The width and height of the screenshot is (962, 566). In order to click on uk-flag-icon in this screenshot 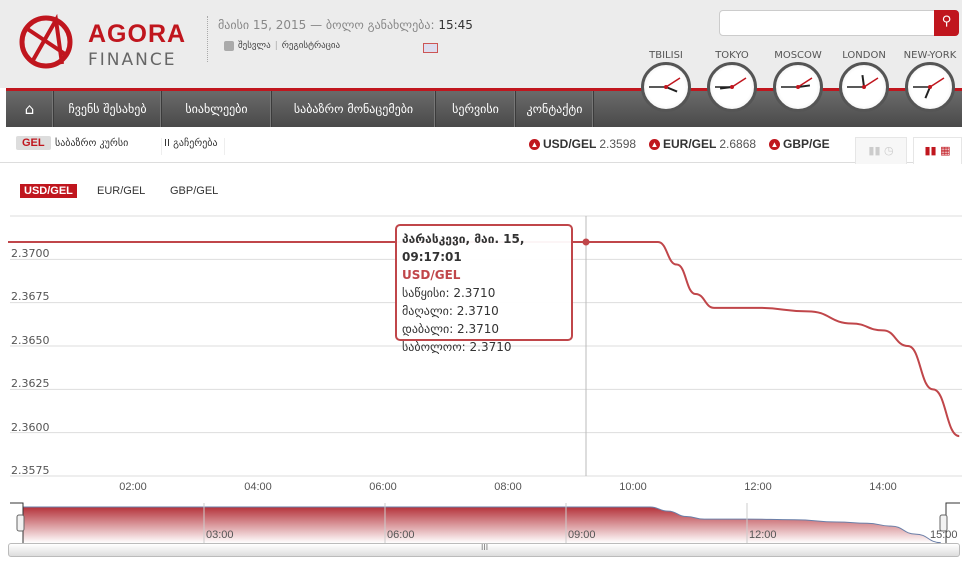, I will do `click(430, 48)`.